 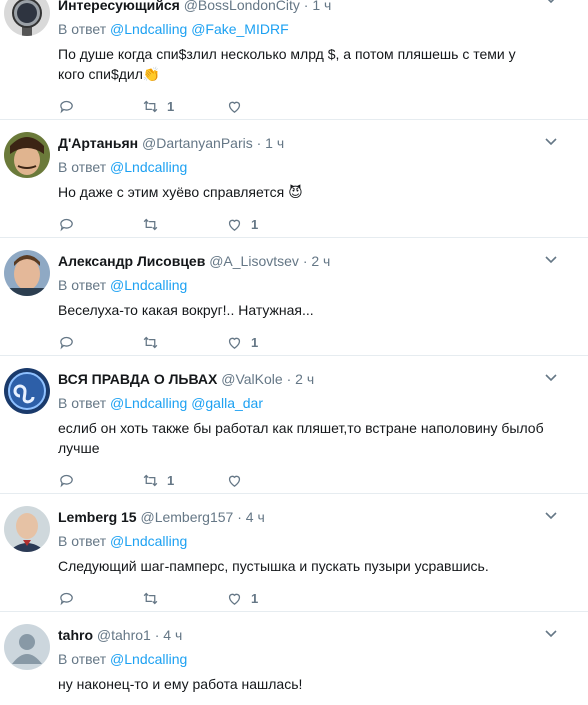 I want to click on reply-to: В ответ @Lndcalling @Fake_MIDRF, so click(x=173, y=29).